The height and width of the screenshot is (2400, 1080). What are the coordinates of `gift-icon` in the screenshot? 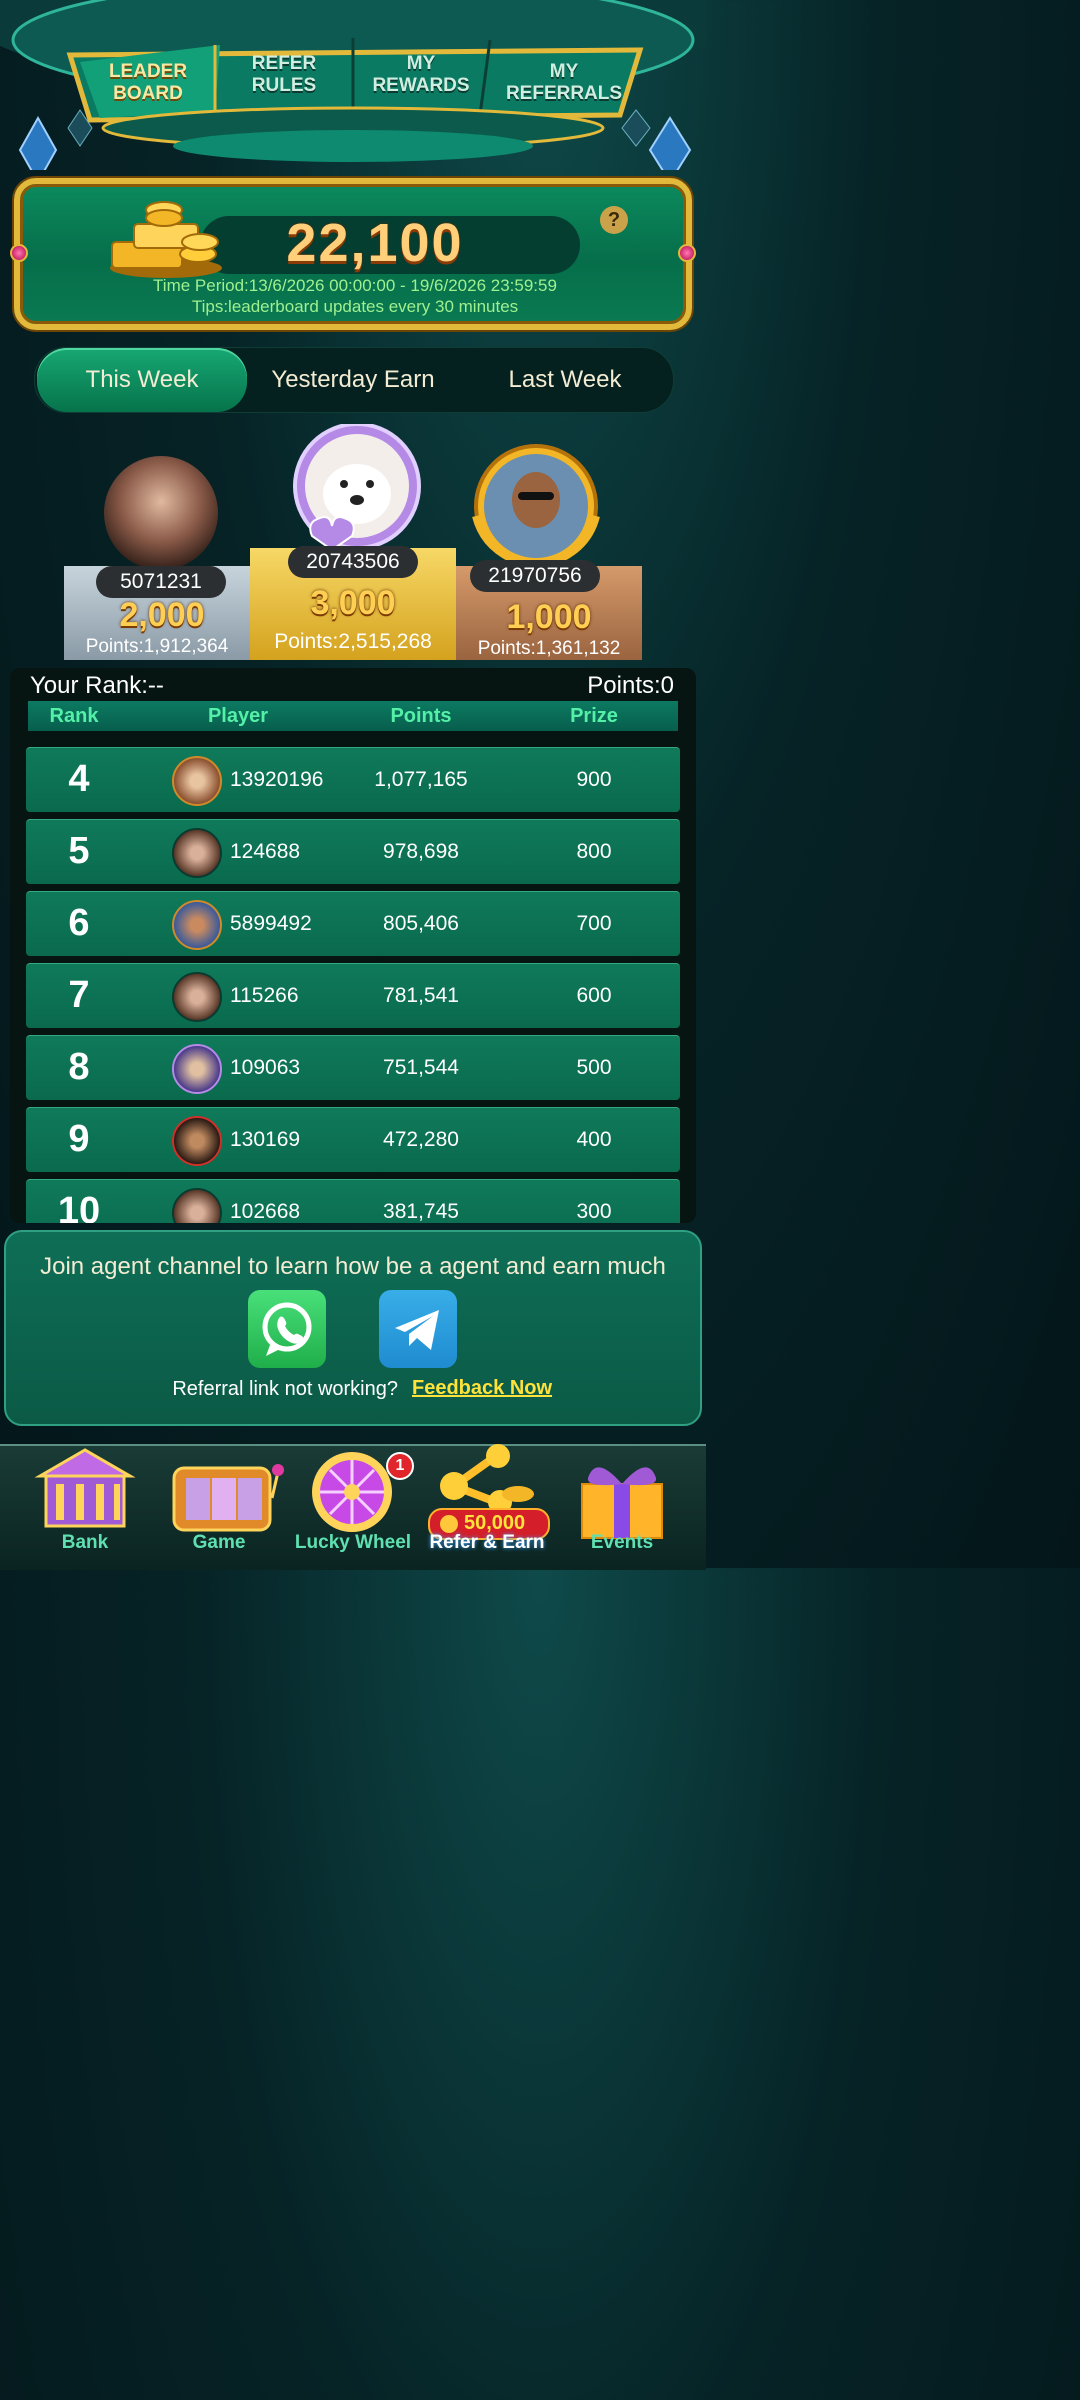 It's located at (622, 1503).